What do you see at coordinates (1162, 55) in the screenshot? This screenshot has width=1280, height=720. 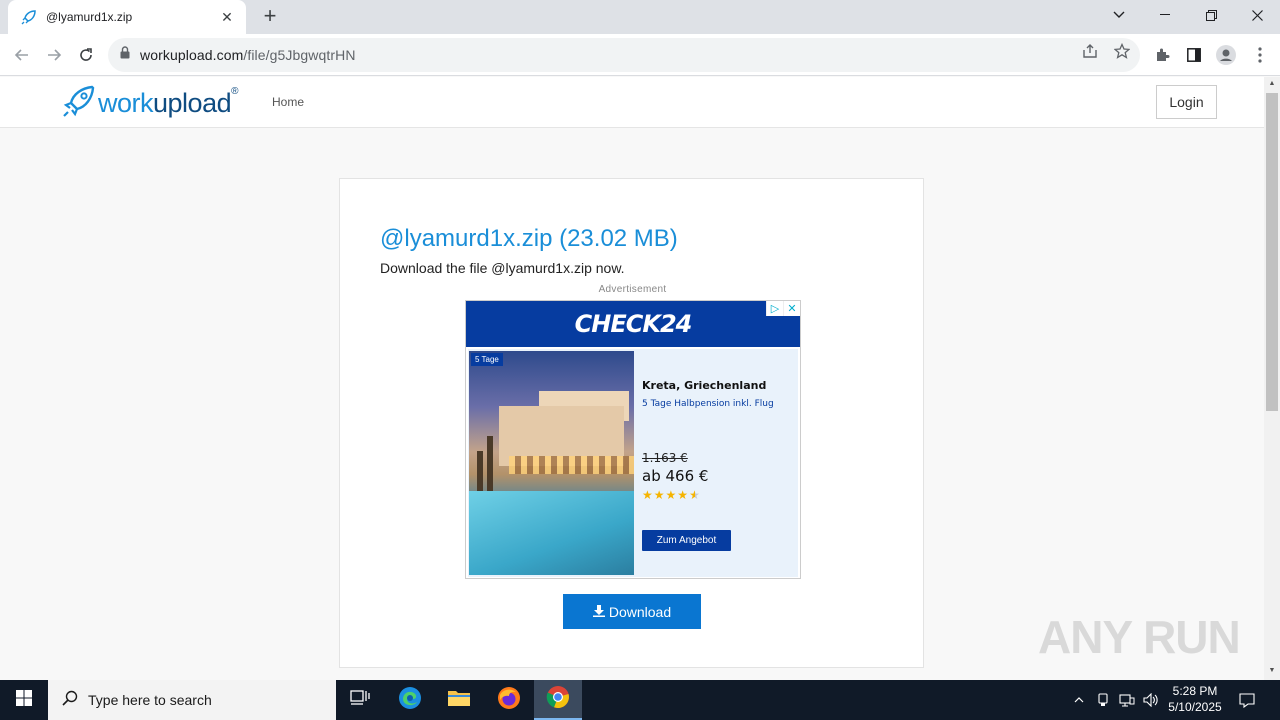 I see `extensions-icon` at bounding box center [1162, 55].